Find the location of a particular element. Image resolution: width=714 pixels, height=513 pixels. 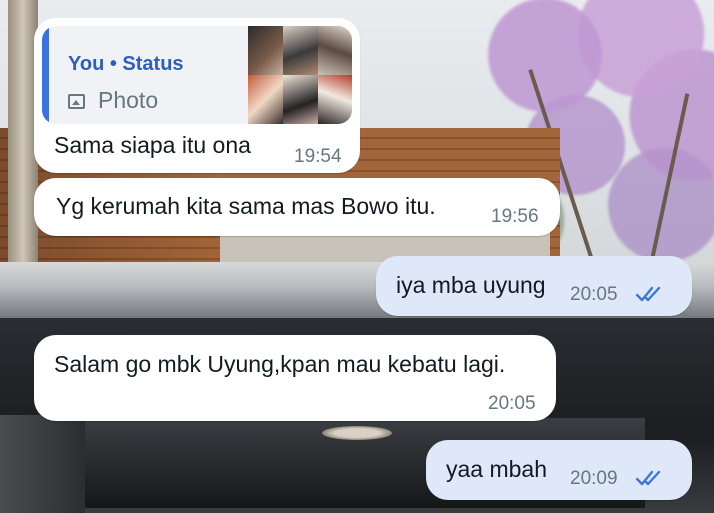

outgoing-message-bubble: yaa mbah 20:09 is located at coordinates (559, 470).